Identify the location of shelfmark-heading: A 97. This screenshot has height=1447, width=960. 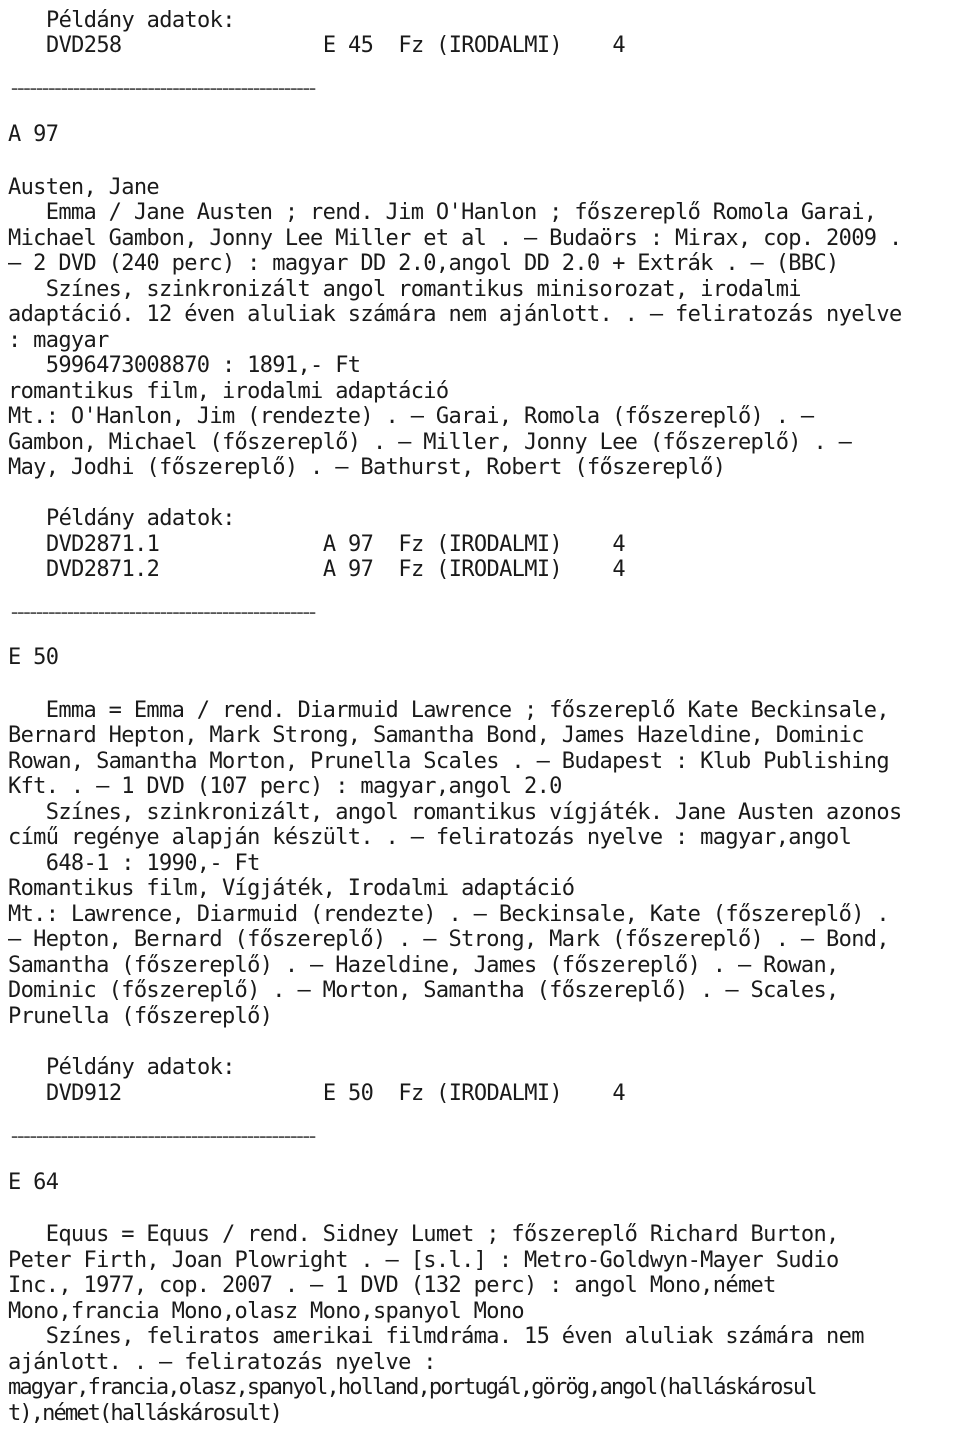
(33, 134).